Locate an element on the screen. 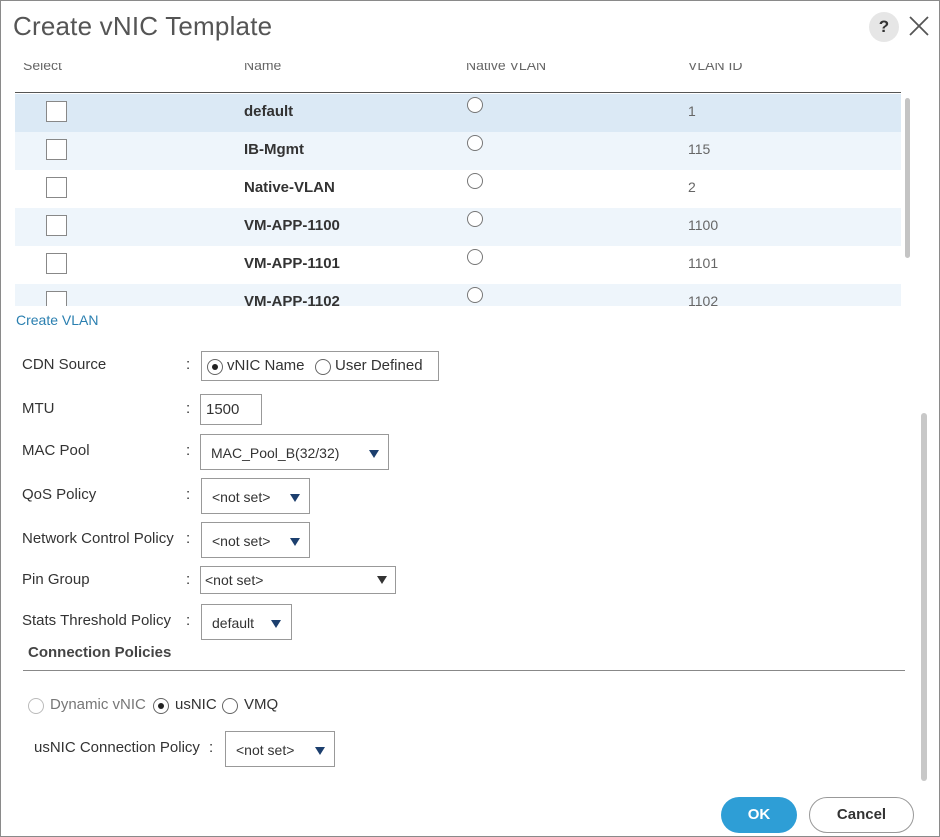 This screenshot has height=837, width=940. cdn-source-group: vNIC Name User Defined is located at coordinates (320, 366).